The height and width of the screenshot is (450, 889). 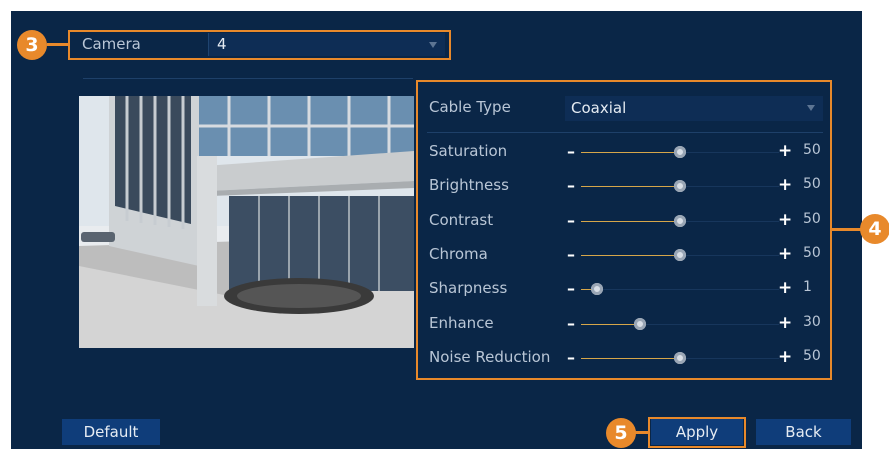 I want to click on callout-badge-4: 4, so click(x=874, y=229).